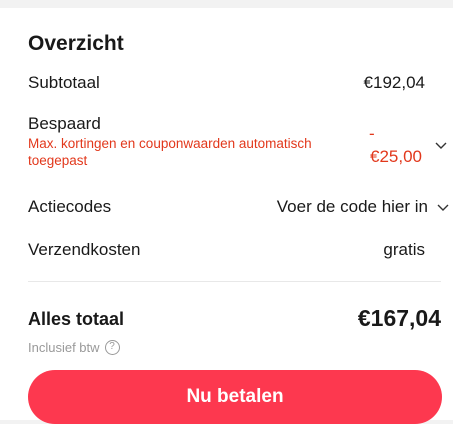 Image resolution: width=453 pixels, height=424 pixels. I want to click on subtotal-value: €192,04, so click(394, 82).